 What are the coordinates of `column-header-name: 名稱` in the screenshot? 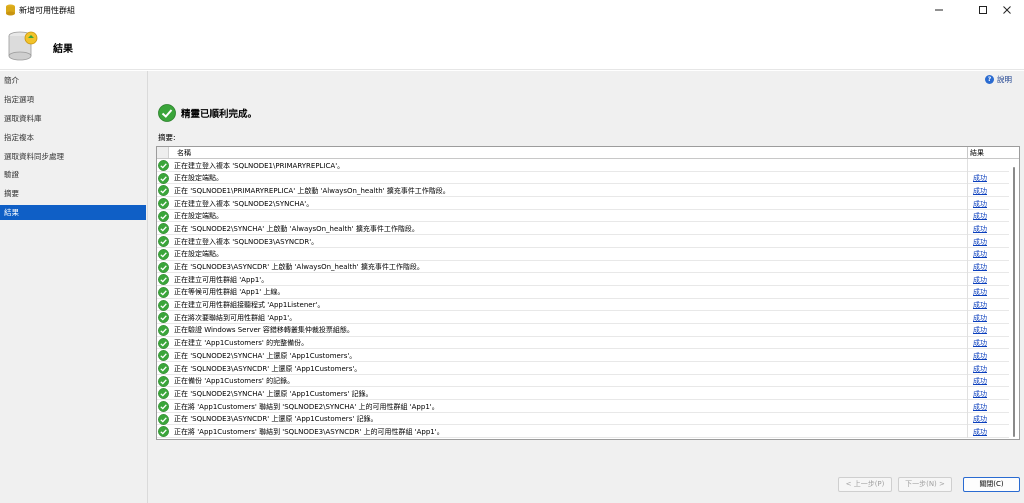 It's located at (184, 153).